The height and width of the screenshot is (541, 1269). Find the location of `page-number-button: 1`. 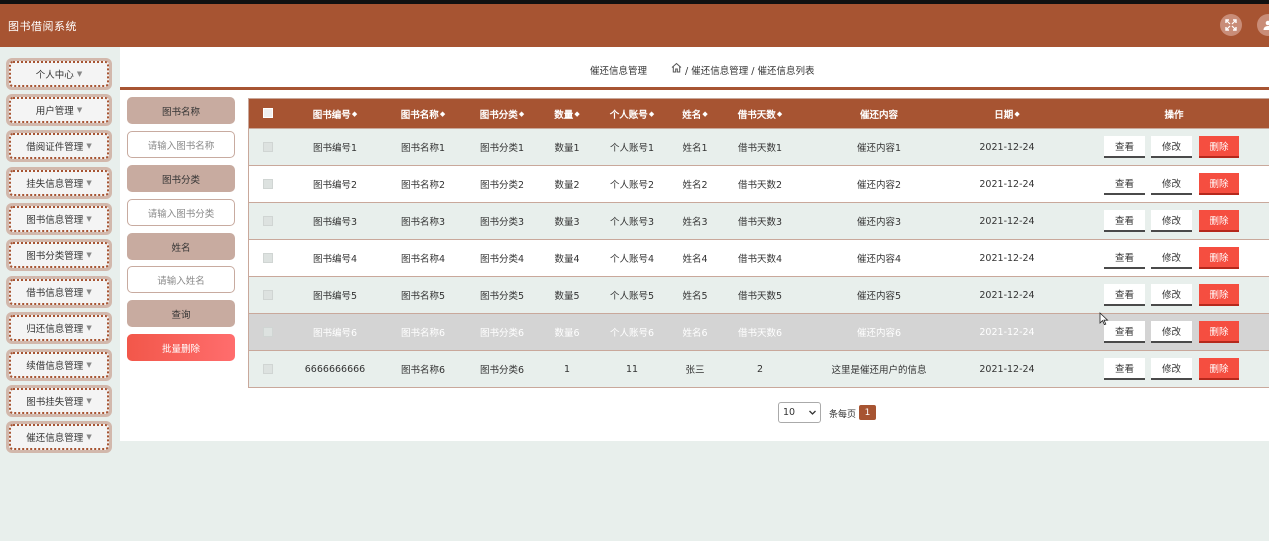

page-number-button: 1 is located at coordinates (867, 412).